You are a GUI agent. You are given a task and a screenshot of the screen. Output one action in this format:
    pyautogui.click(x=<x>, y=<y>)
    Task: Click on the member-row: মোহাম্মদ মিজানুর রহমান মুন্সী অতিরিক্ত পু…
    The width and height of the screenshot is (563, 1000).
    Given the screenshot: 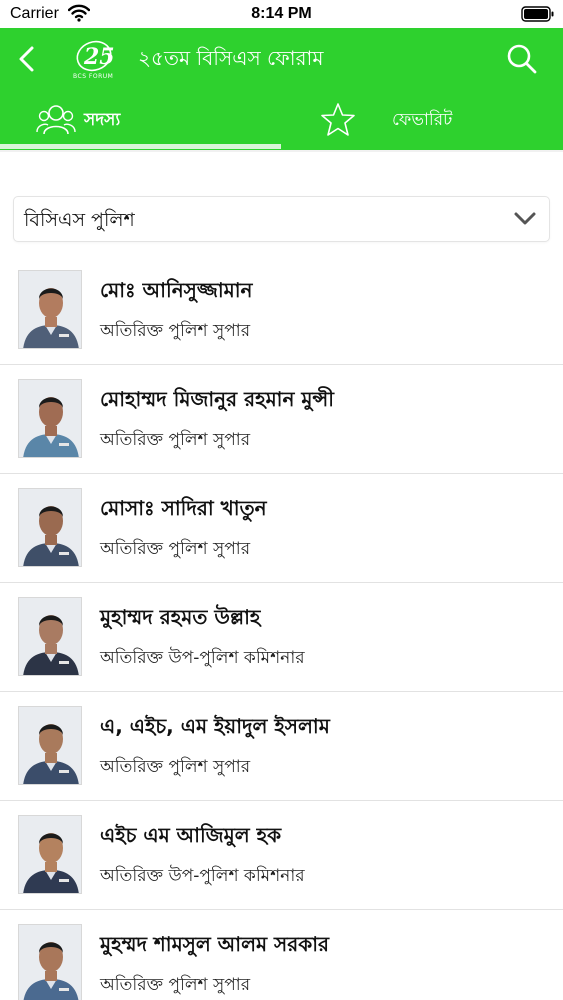 What is the action you would take?
    pyautogui.click(x=281, y=419)
    